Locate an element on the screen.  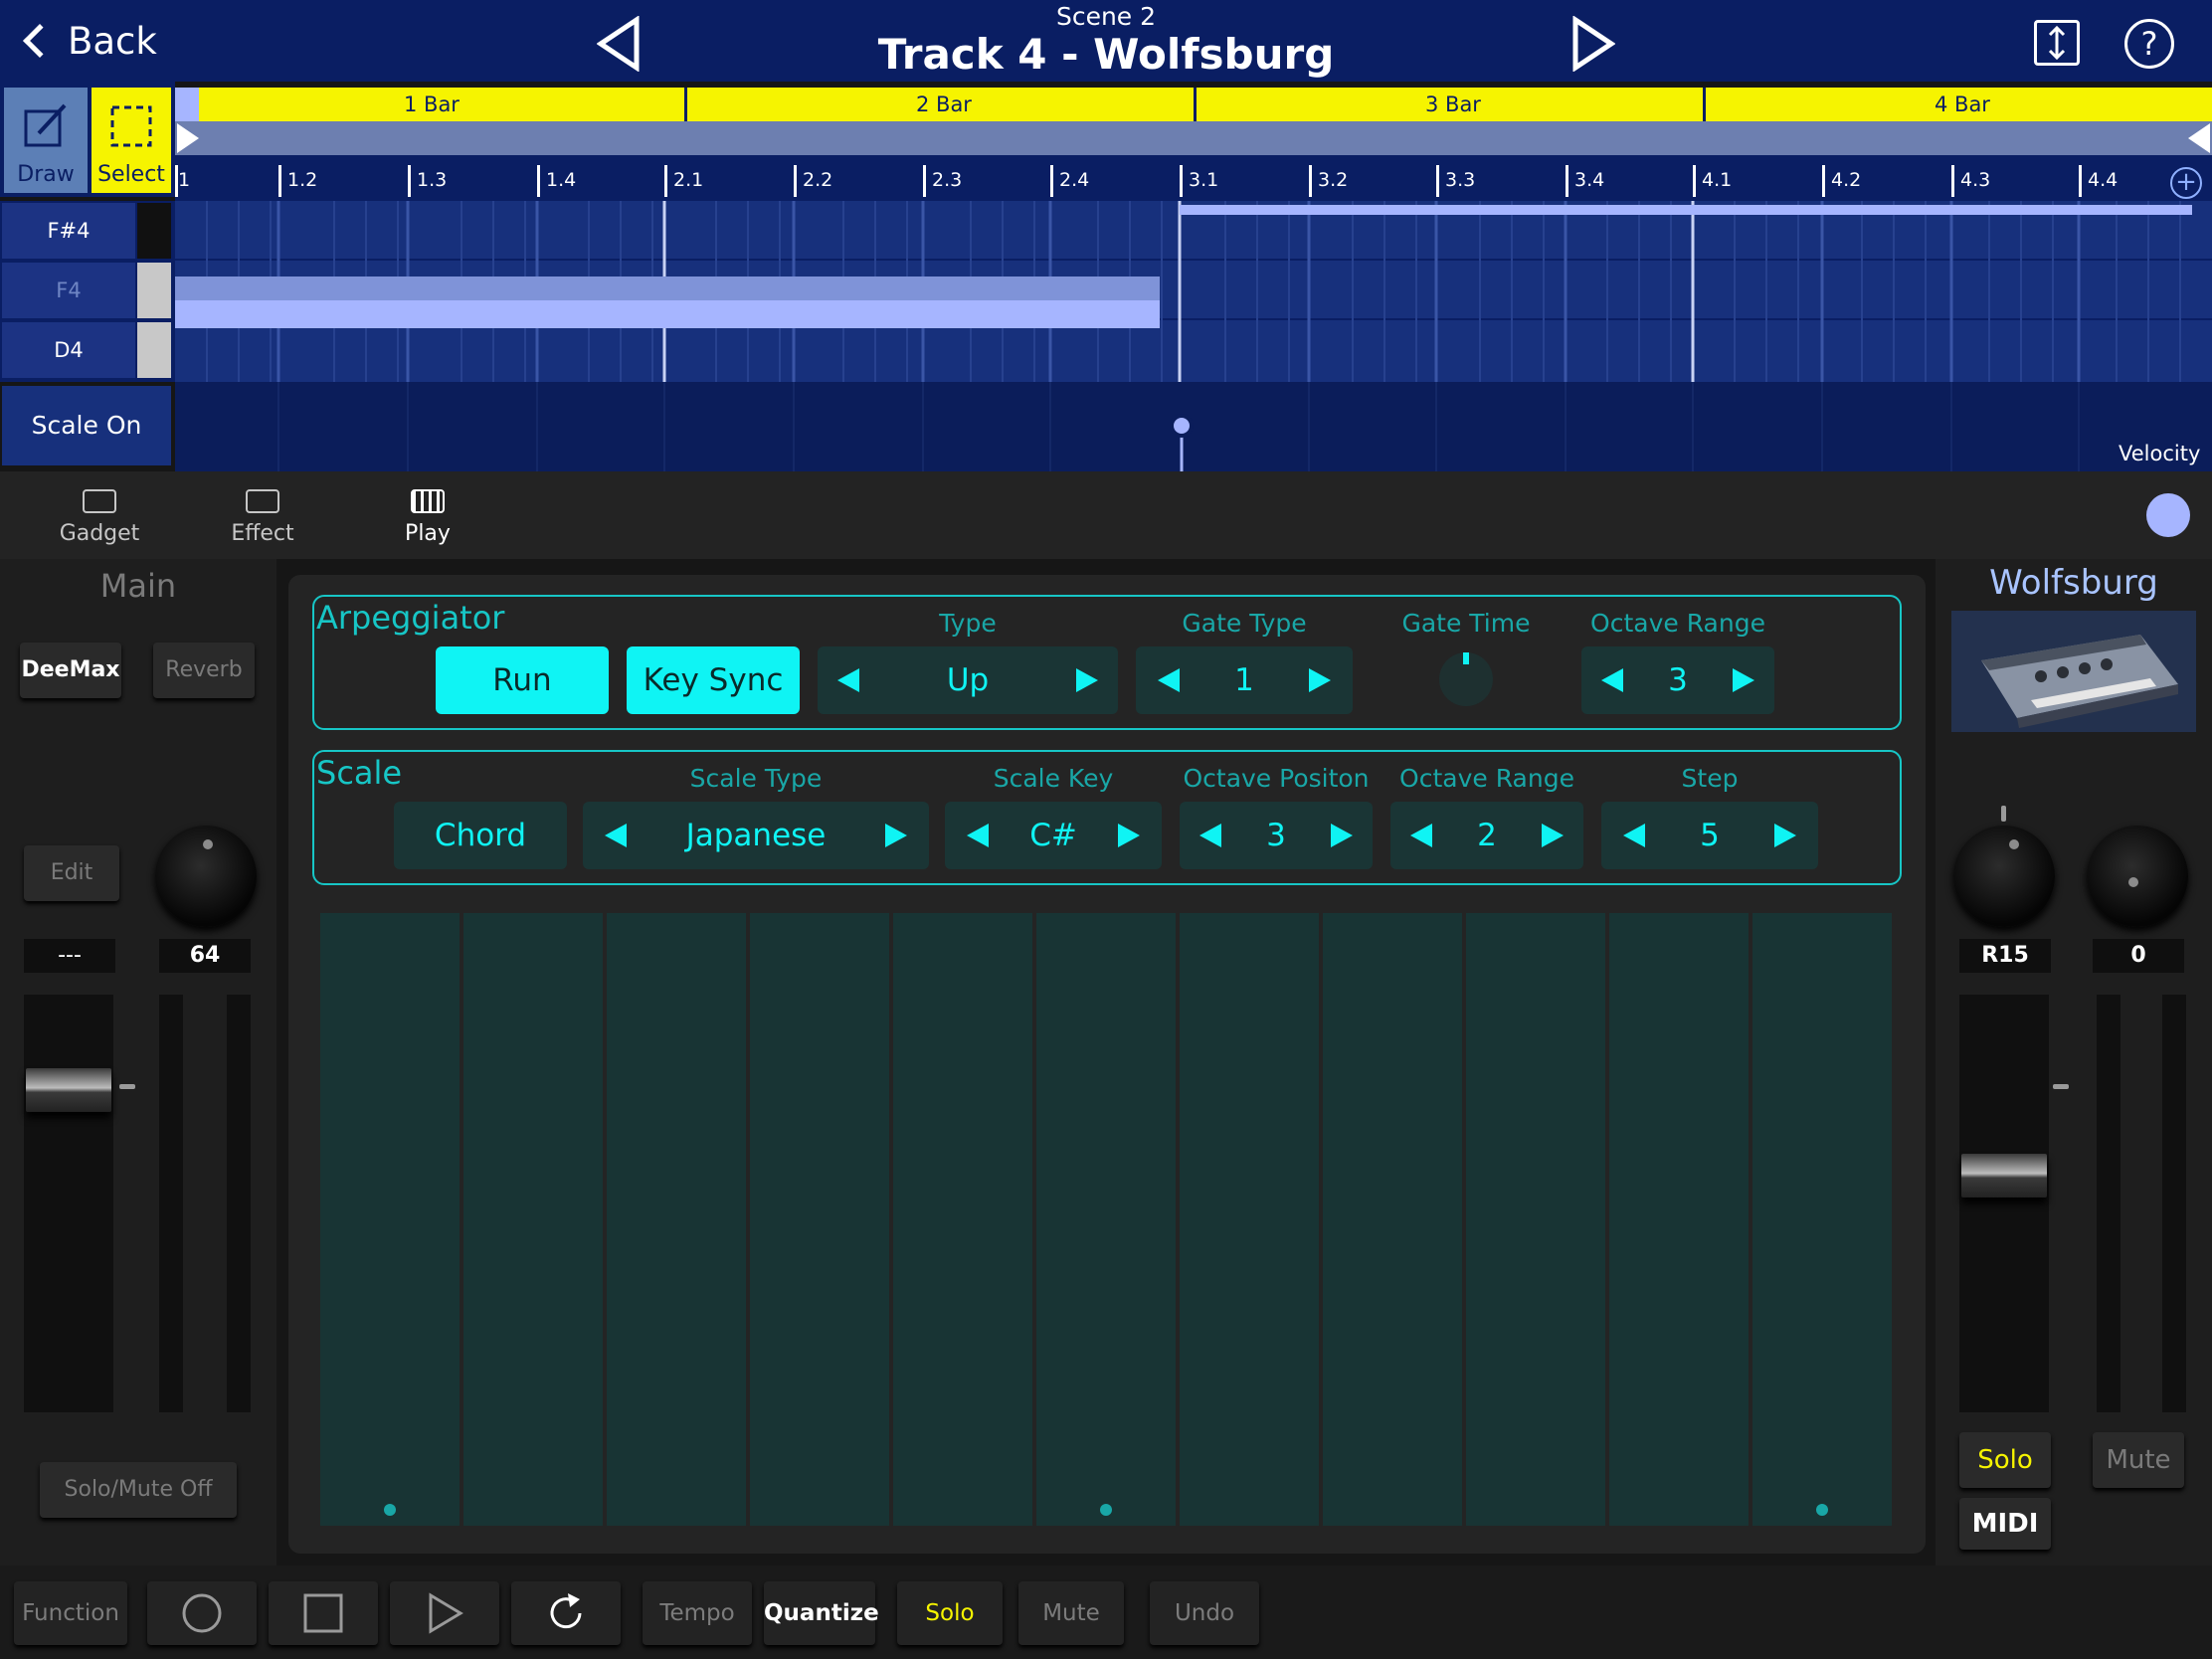
midi-button: MIDI is located at coordinates (2005, 1524).